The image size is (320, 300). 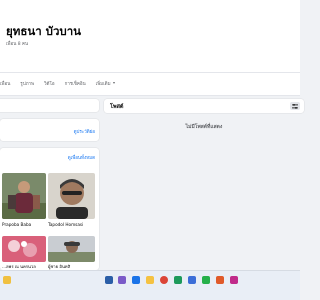 I want to click on filter-button, so click(x=295, y=106).